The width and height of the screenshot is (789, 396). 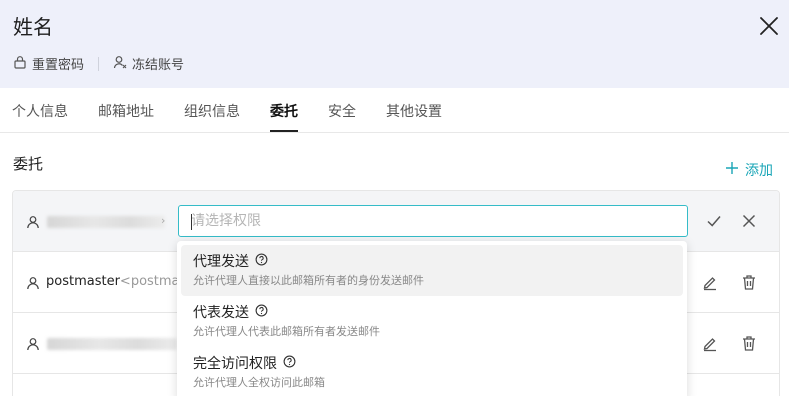 I want to click on option-description: 允许代理人直接以此邮箱所有者的身份发送邮件, so click(x=308, y=280).